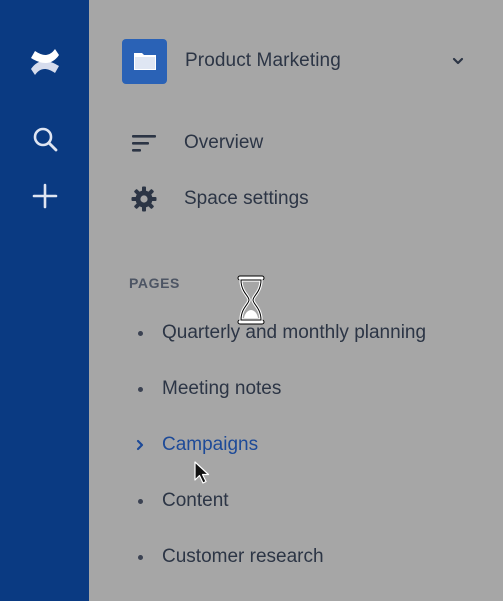  What do you see at coordinates (243, 556) in the screenshot?
I see `page-item-label: Customer research` at bounding box center [243, 556].